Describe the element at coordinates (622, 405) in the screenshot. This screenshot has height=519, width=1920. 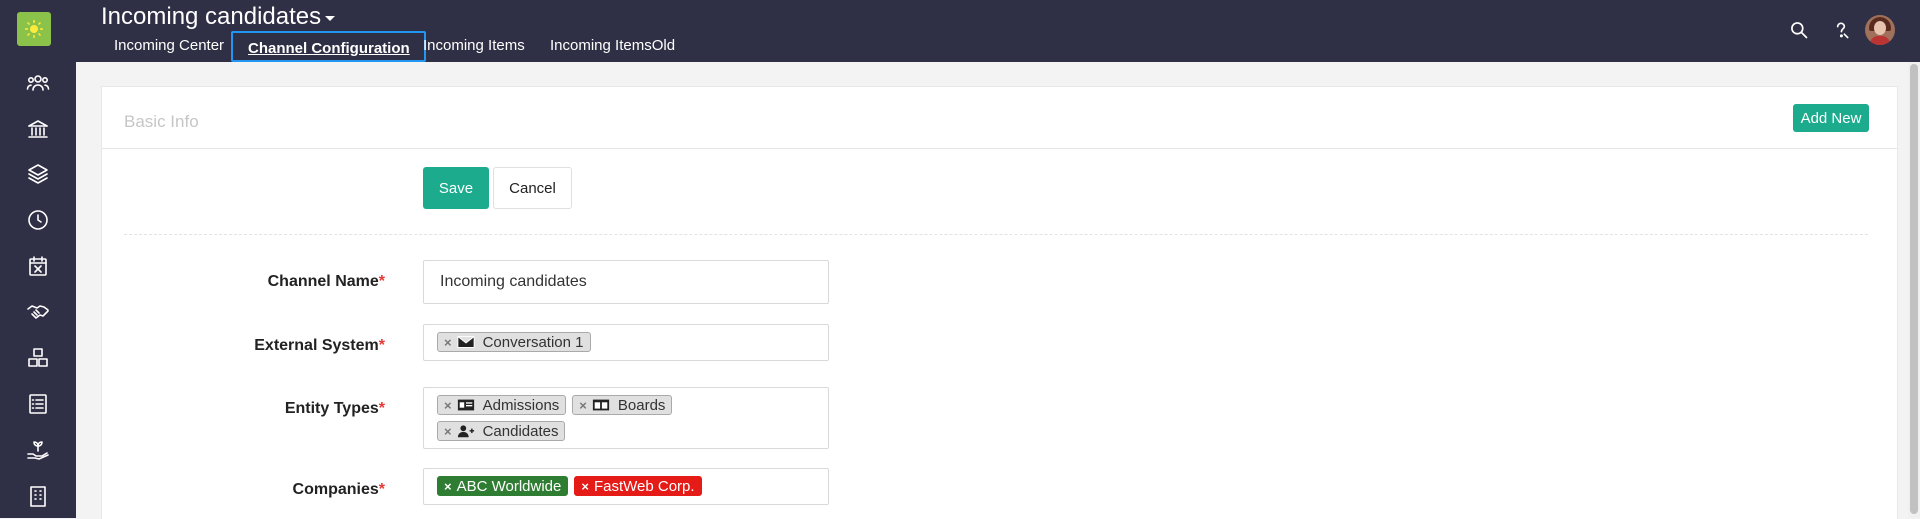
I see `entity-type-chip: × Boards` at that location.